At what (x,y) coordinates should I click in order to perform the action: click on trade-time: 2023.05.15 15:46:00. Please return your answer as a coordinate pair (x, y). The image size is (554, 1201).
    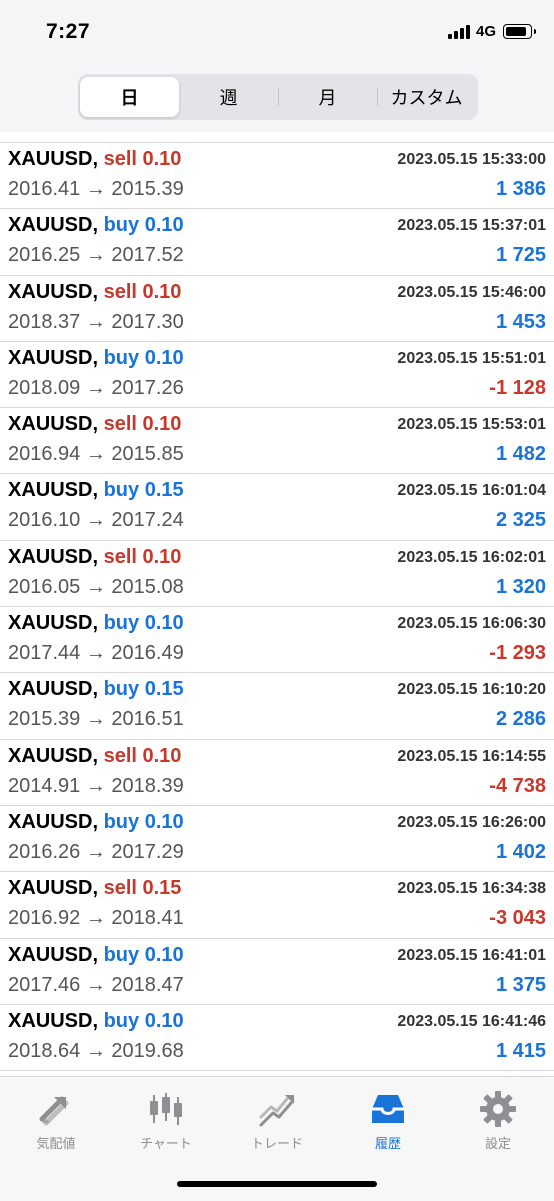
    Looking at the image, I should click on (471, 292).